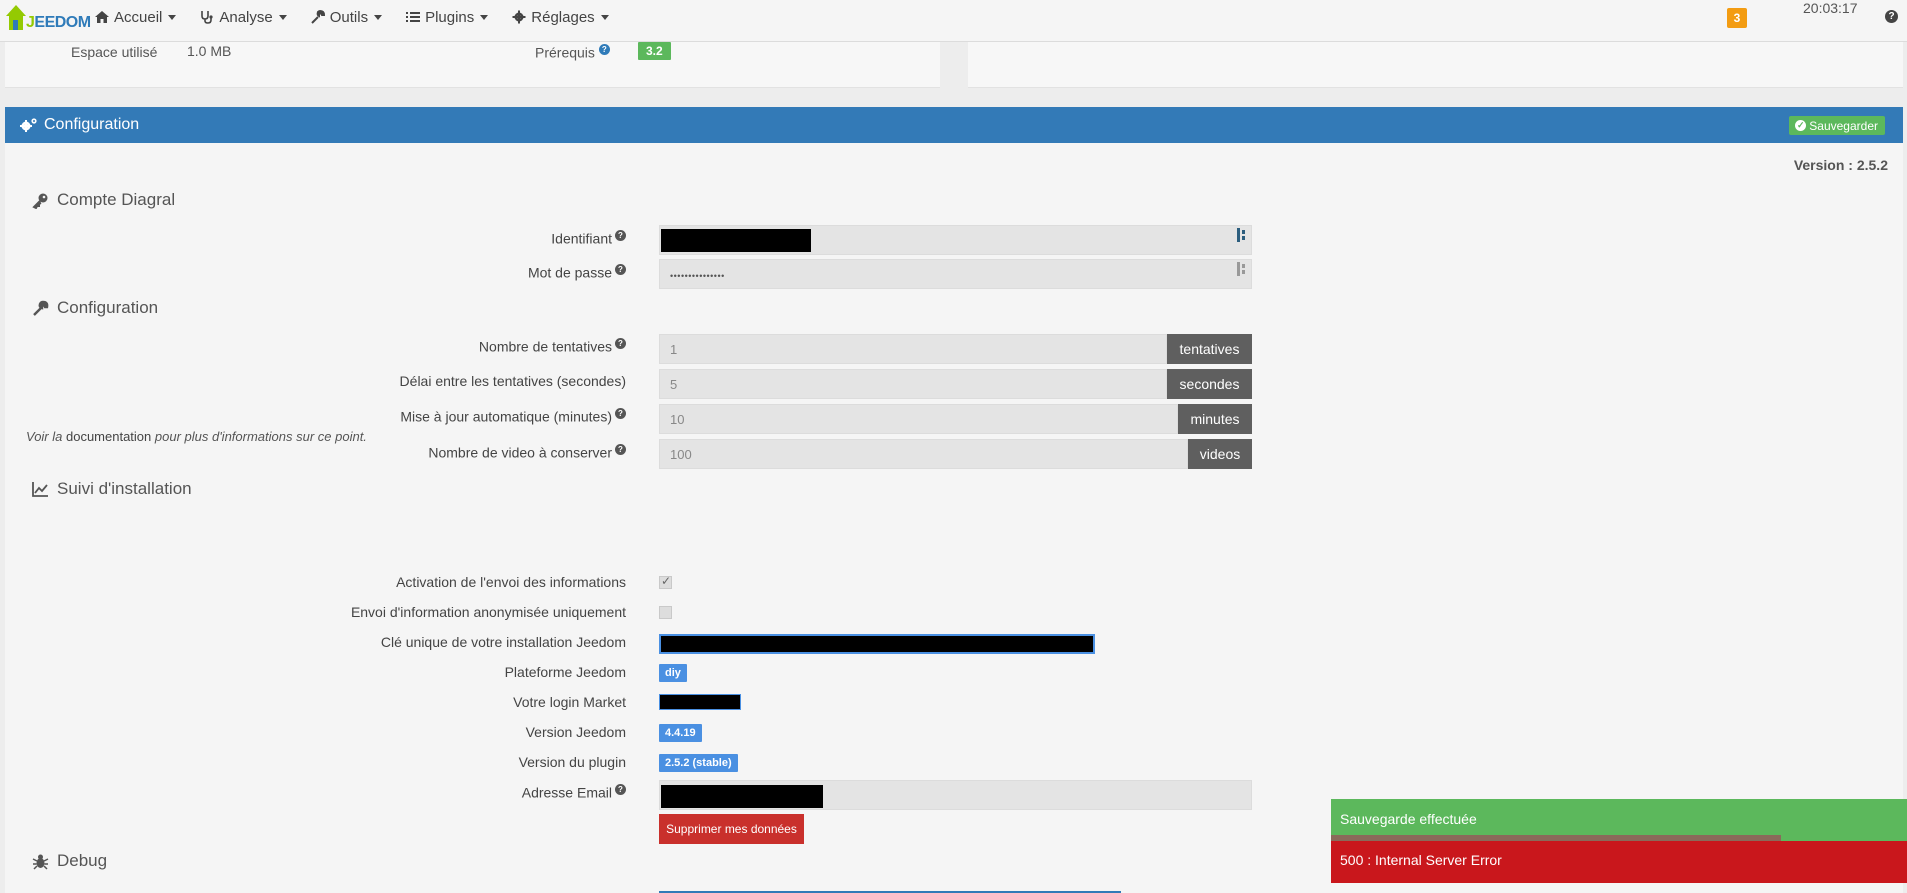 This screenshot has width=1907, height=893. What do you see at coordinates (40, 489) in the screenshot?
I see `line-chart-icon` at bounding box center [40, 489].